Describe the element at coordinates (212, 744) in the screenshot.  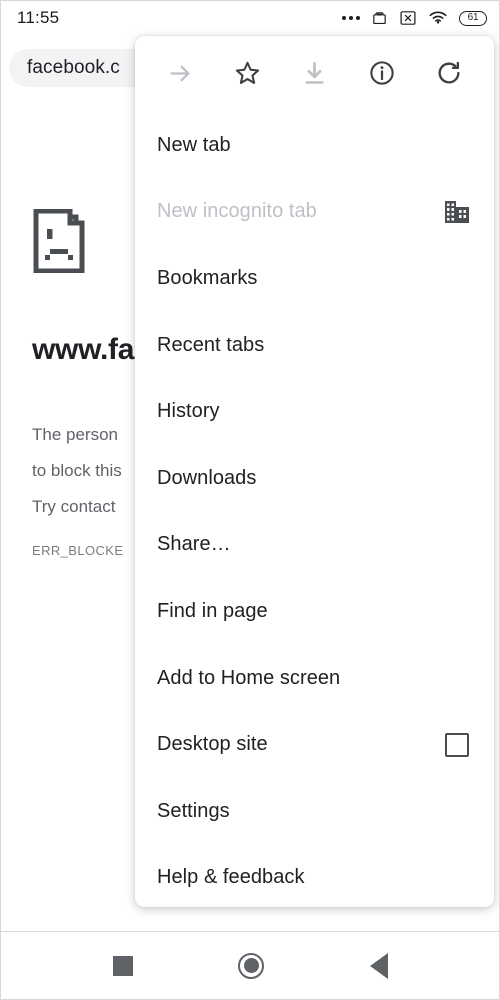
I see `menu-item-label: Desktop site` at that location.